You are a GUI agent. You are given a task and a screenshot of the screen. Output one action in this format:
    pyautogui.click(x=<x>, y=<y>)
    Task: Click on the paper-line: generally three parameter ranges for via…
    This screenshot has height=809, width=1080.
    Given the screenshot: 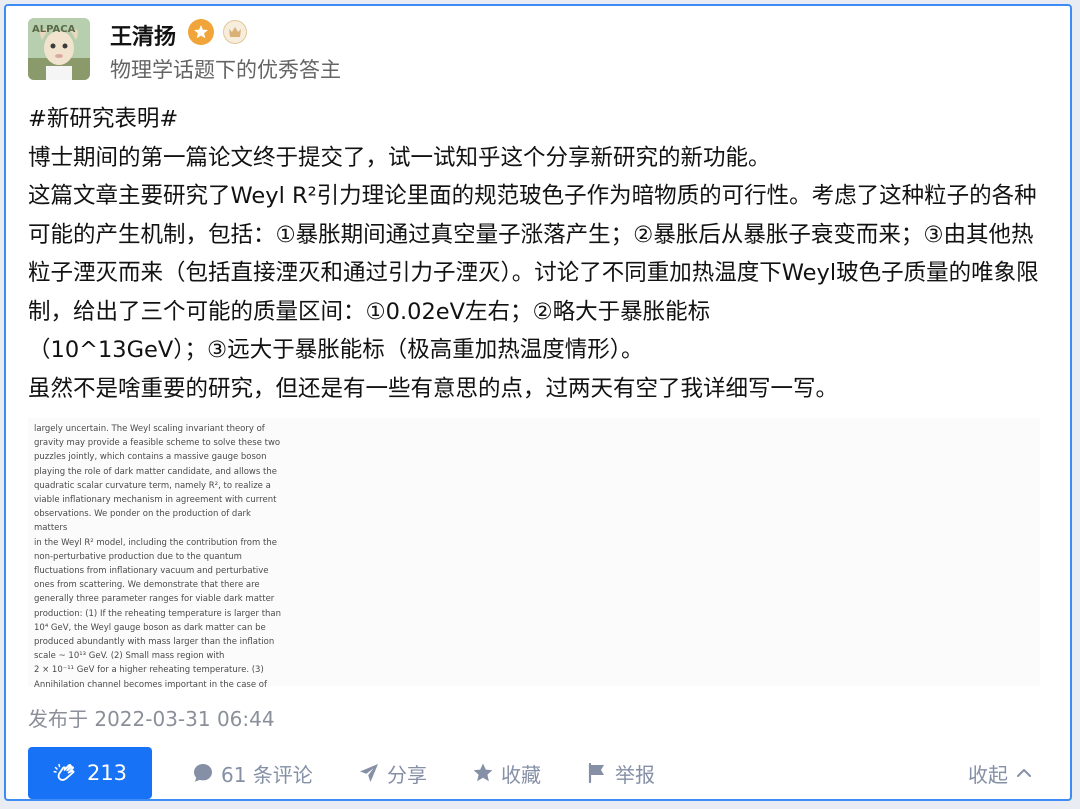 What is the action you would take?
    pyautogui.click(x=154, y=599)
    